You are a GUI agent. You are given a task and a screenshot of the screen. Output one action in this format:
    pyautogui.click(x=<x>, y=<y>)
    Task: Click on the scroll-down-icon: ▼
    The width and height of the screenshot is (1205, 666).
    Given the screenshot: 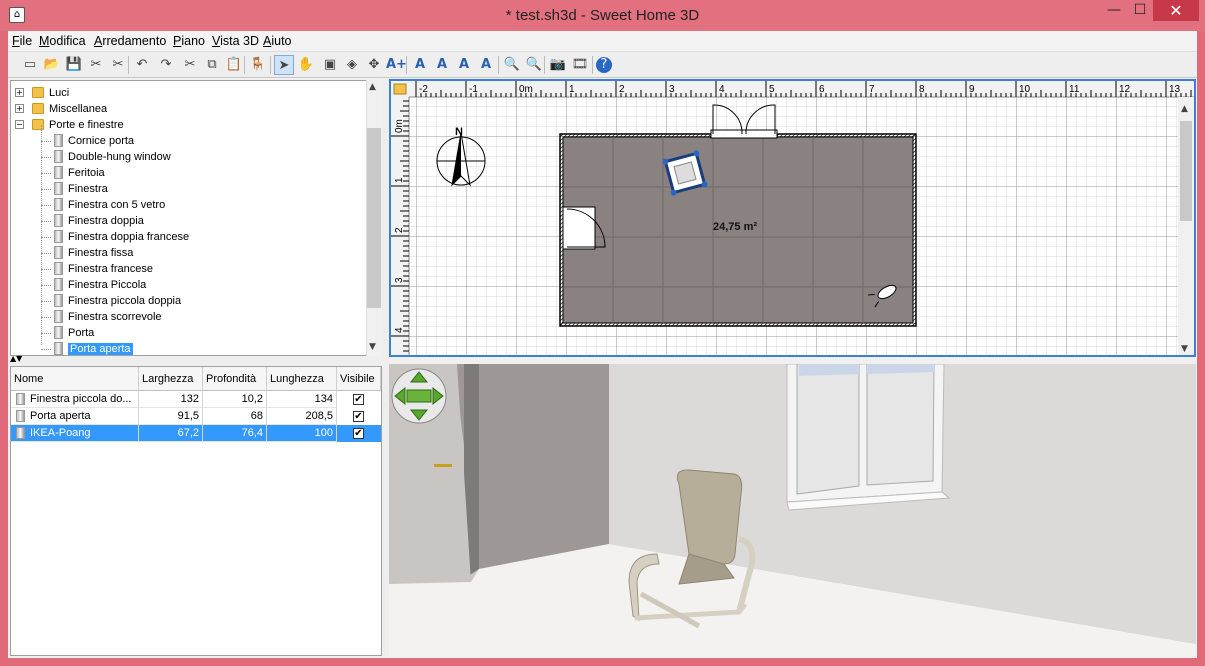 What is the action you would take?
    pyautogui.click(x=372, y=347)
    